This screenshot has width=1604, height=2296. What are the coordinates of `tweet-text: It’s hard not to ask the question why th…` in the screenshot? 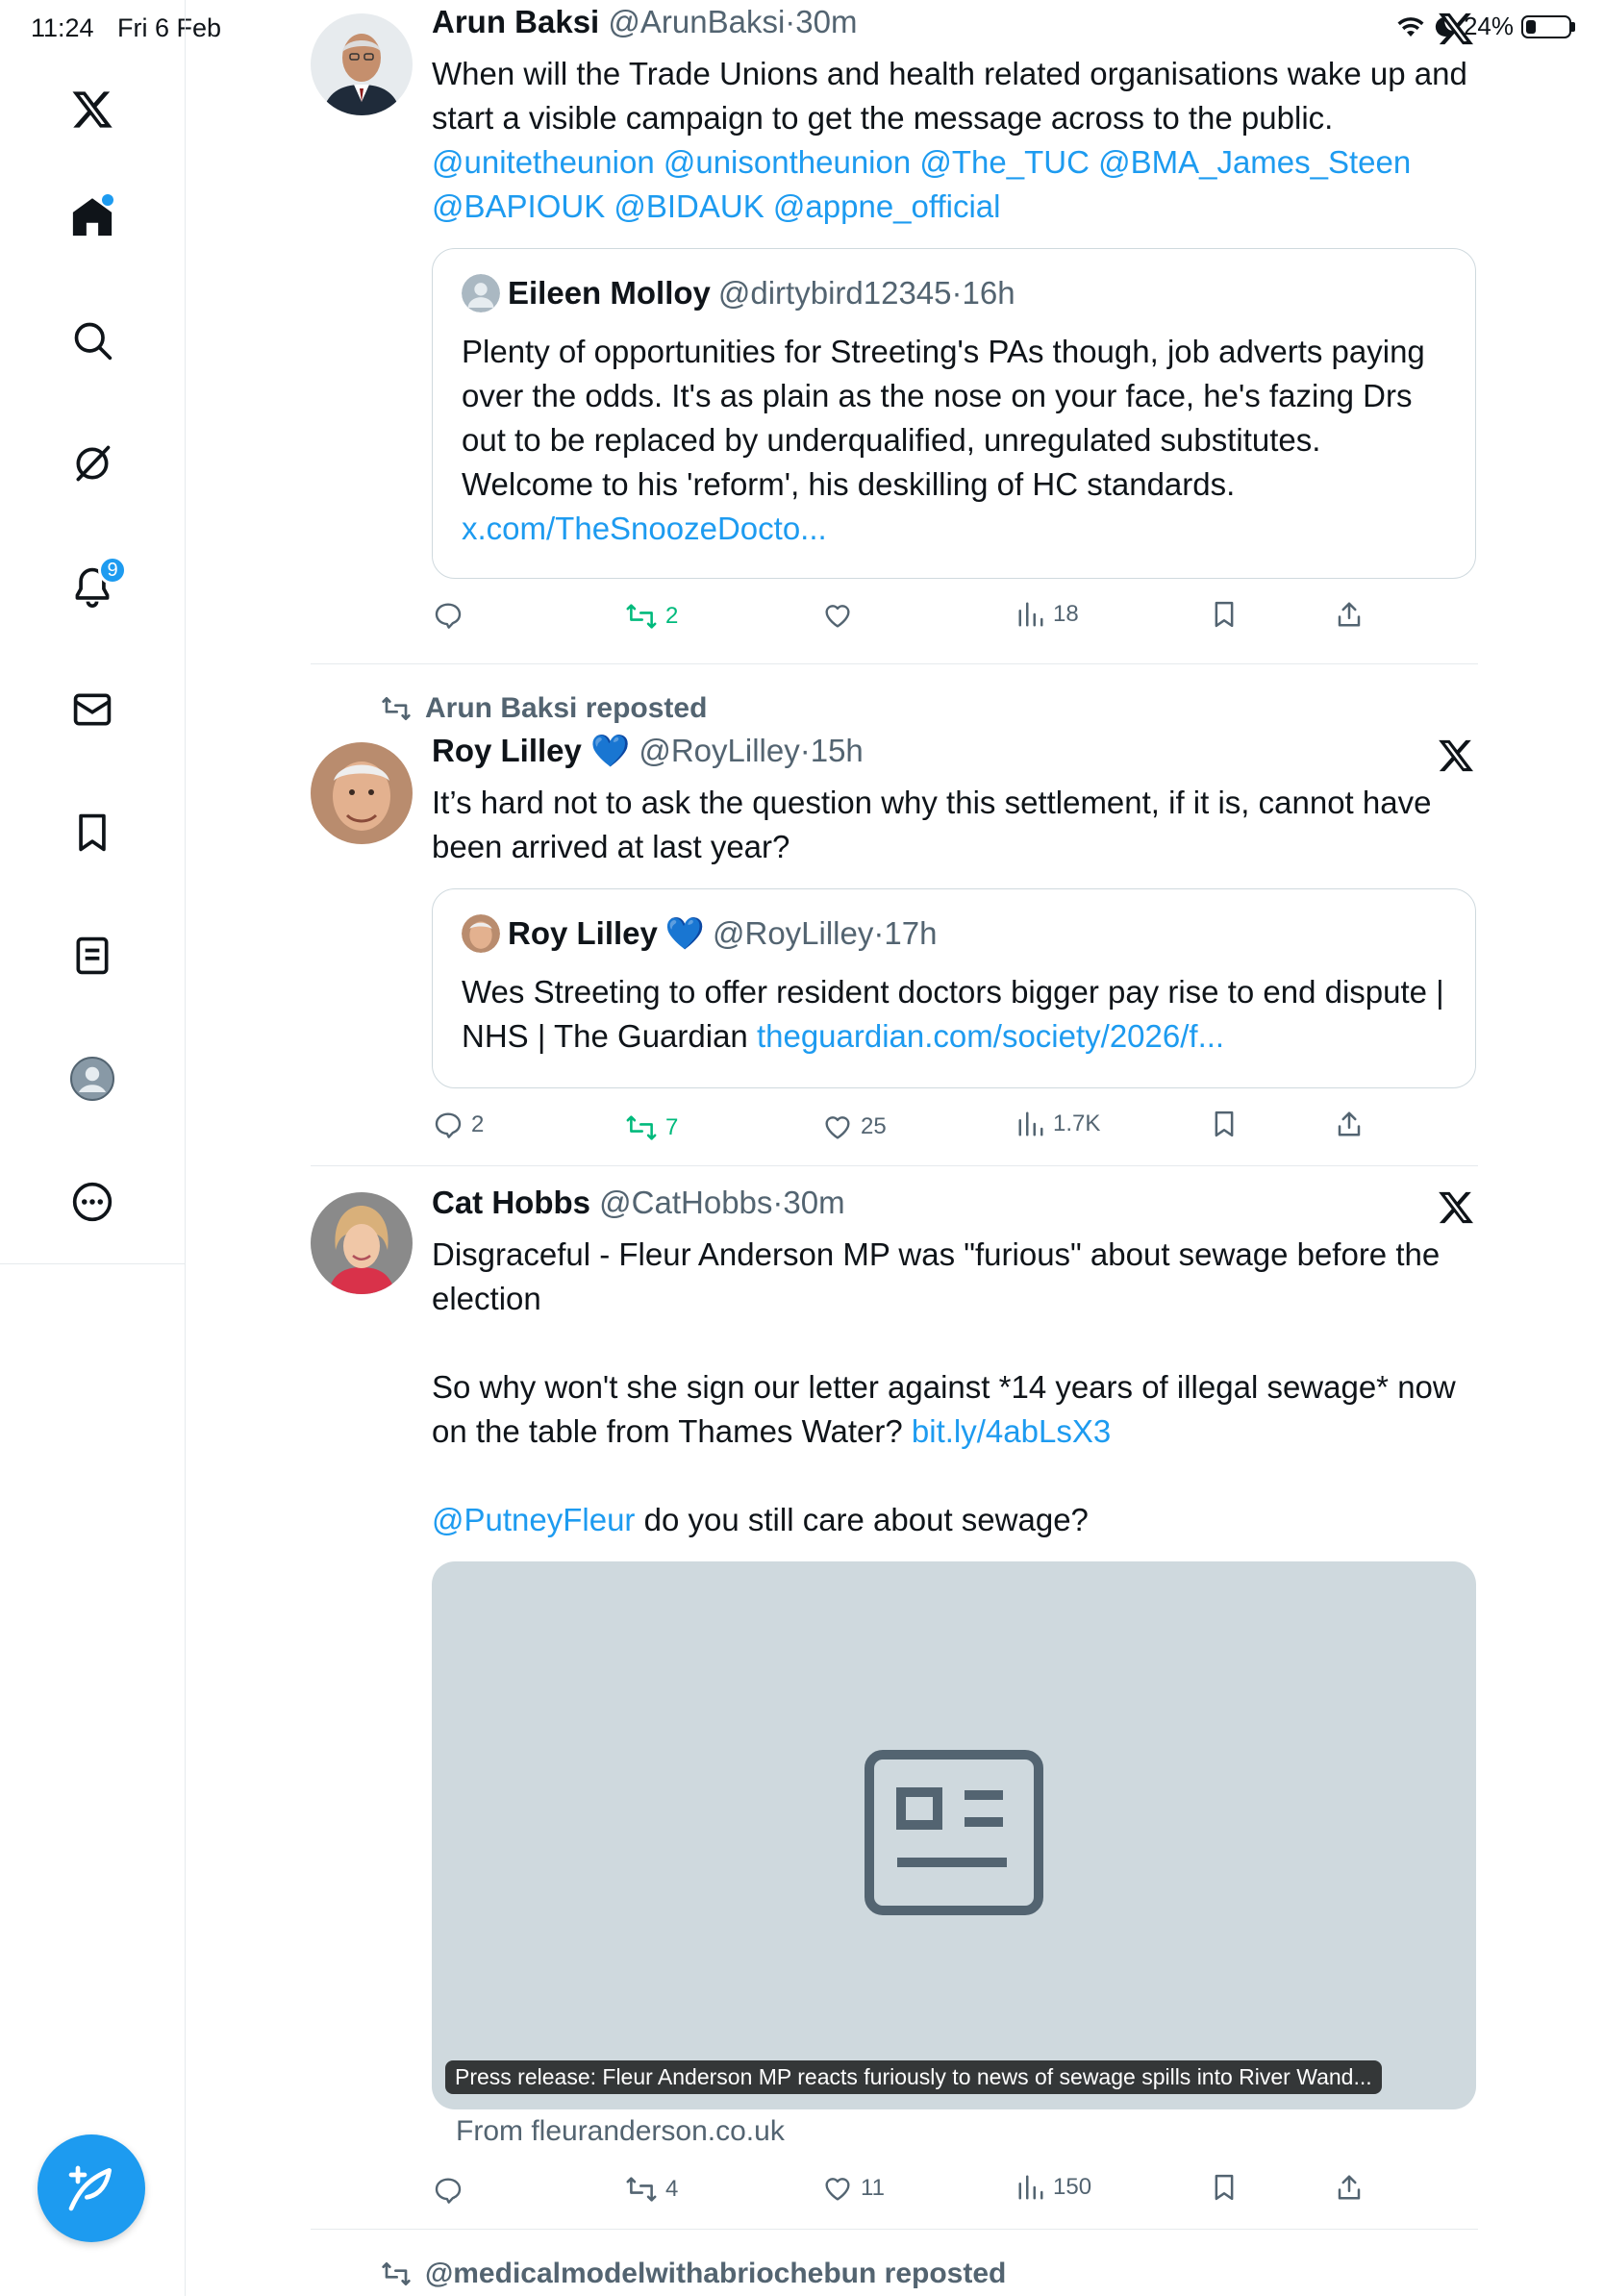 It's located at (956, 825).